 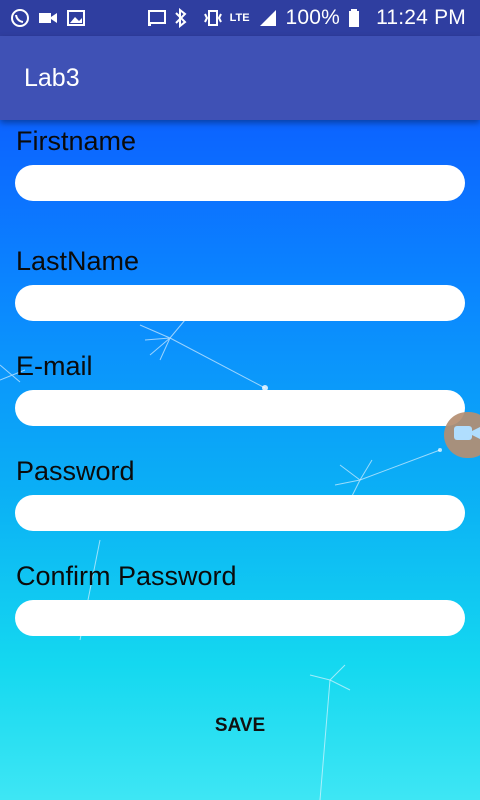 I want to click on image-icon, so click(x=76, y=18).